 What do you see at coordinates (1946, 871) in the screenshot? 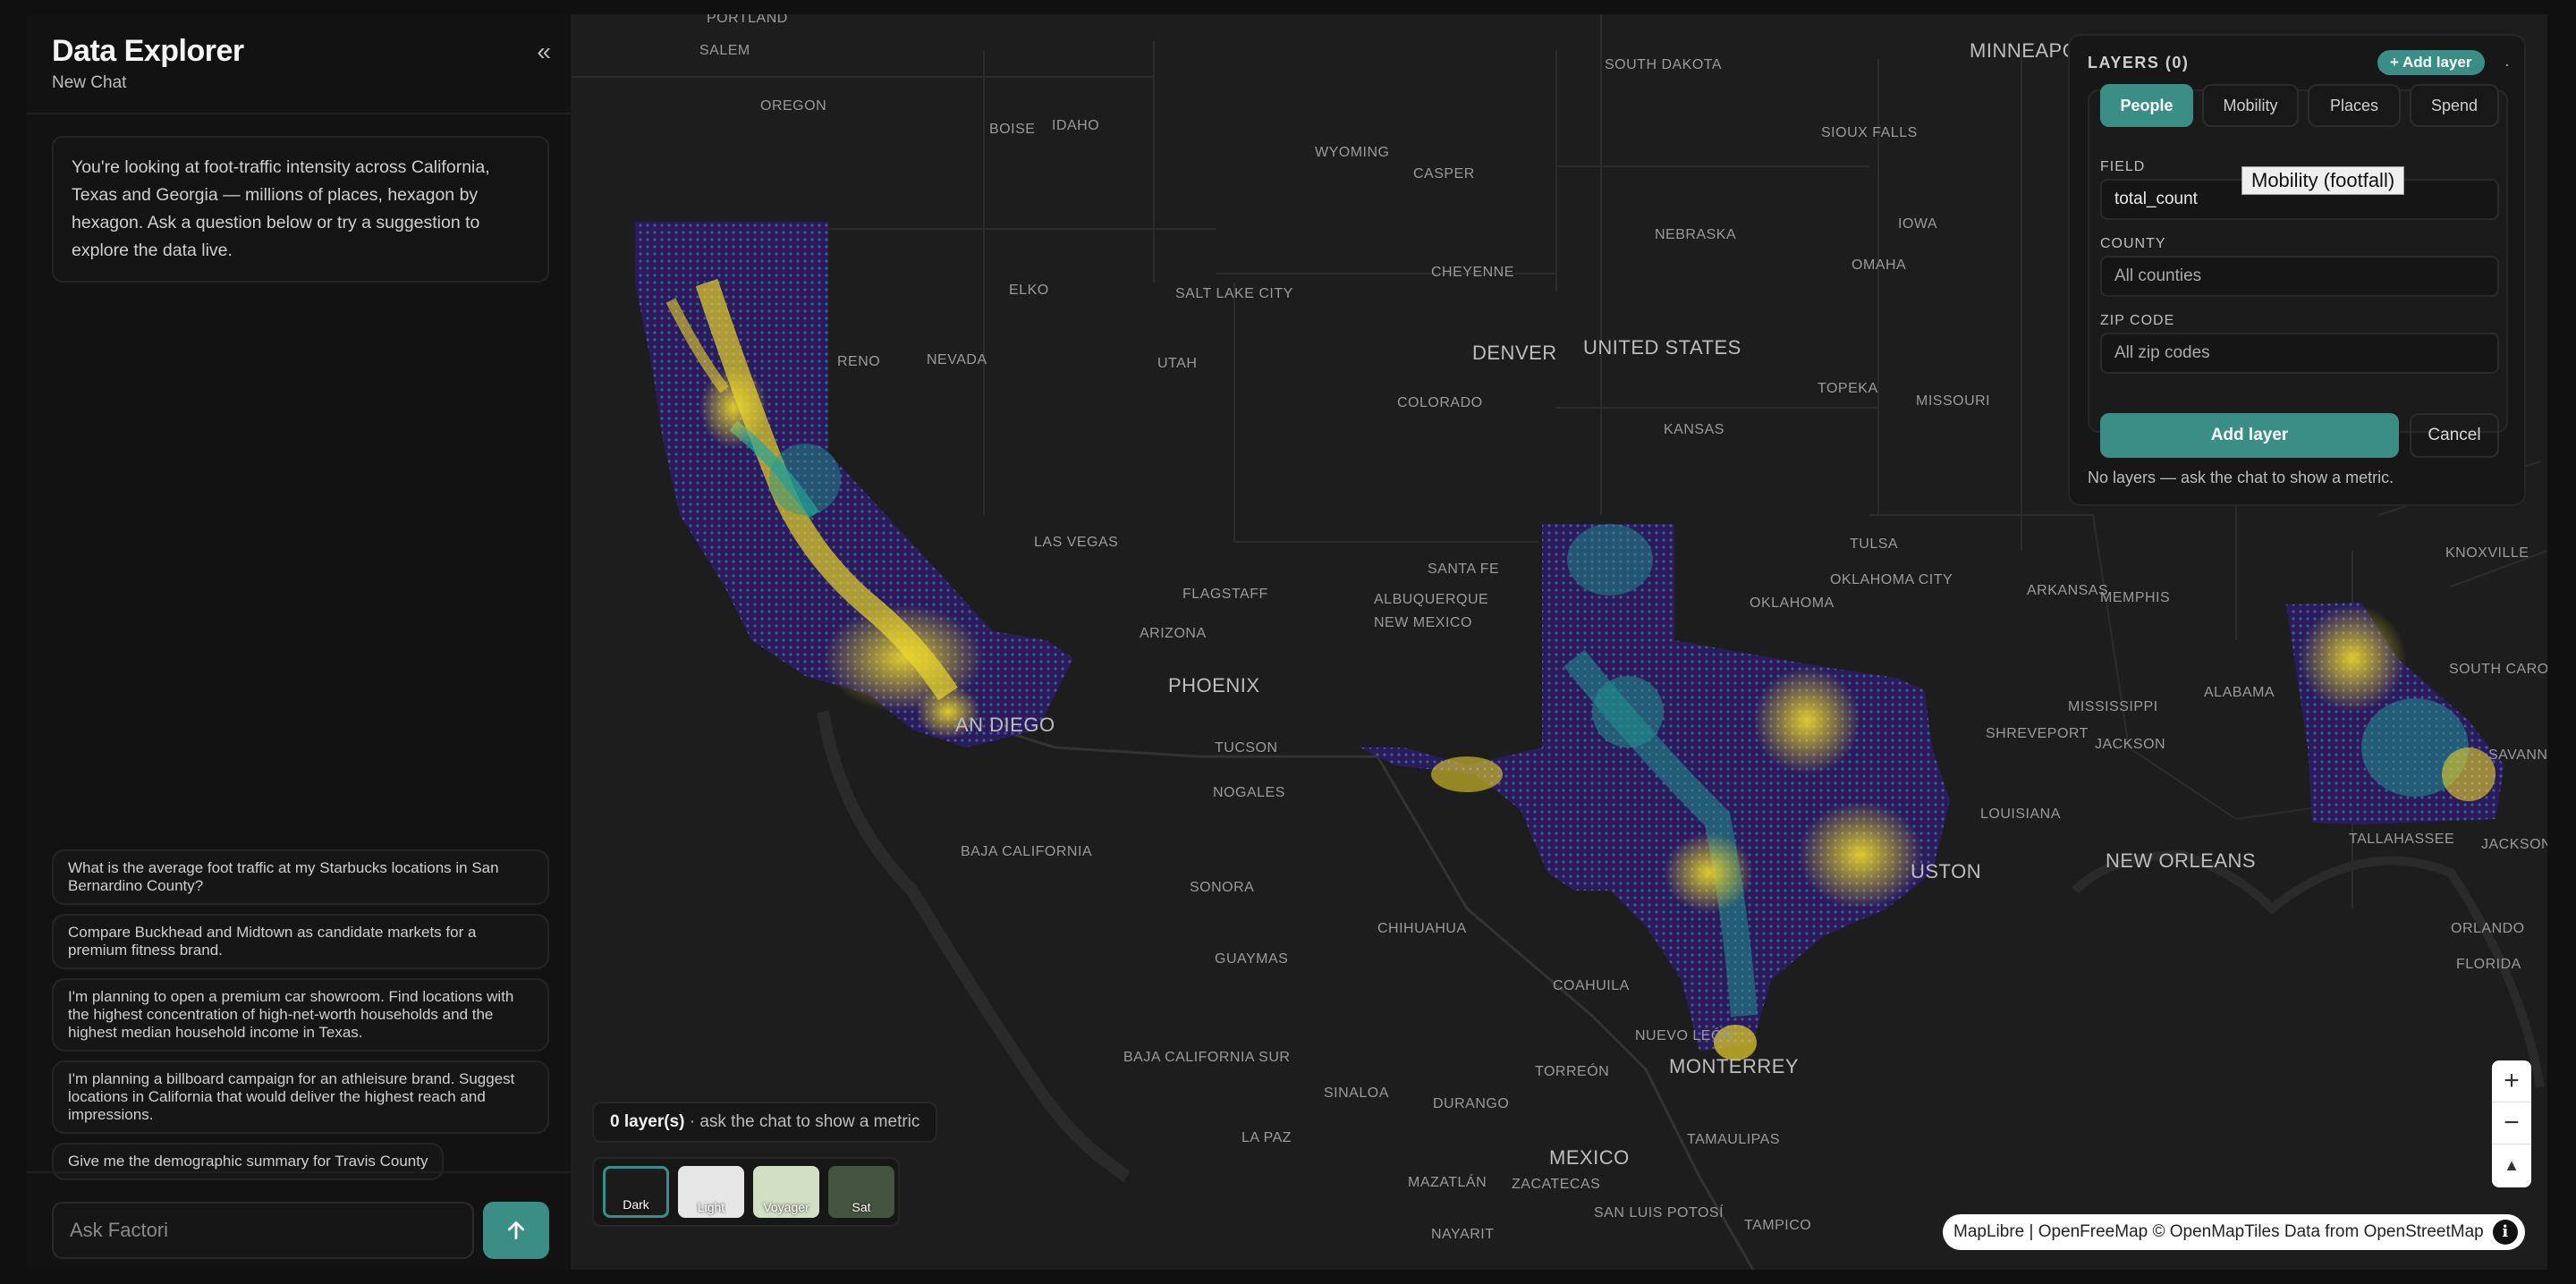
I see `map-label: USTON` at bounding box center [1946, 871].